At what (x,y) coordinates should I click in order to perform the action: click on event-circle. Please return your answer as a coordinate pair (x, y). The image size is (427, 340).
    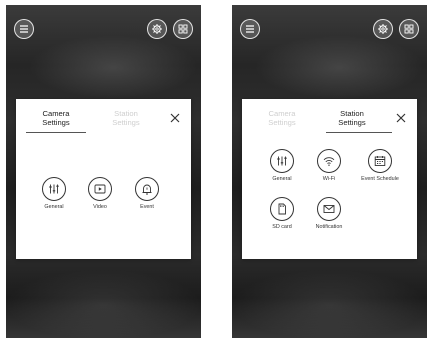
    Looking at the image, I should click on (147, 189).